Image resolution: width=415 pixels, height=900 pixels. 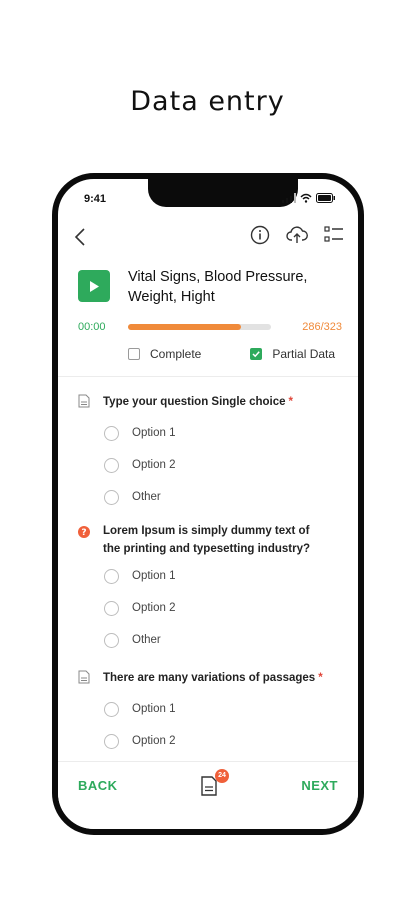 What do you see at coordinates (176, 354) in the screenshot?
I see `complete-label: Complete` at bounding box center [176, 354].